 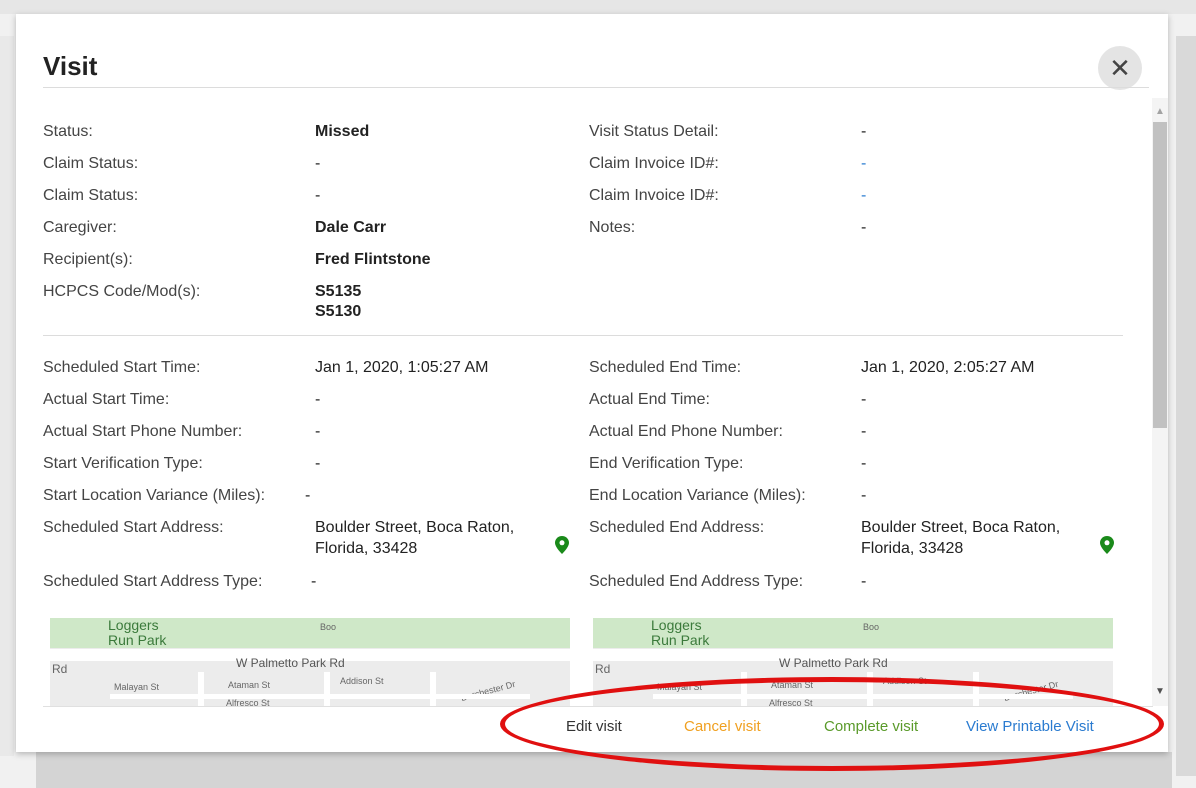 I want to click on end-address-type-value: -, so click(x=864, y=581).